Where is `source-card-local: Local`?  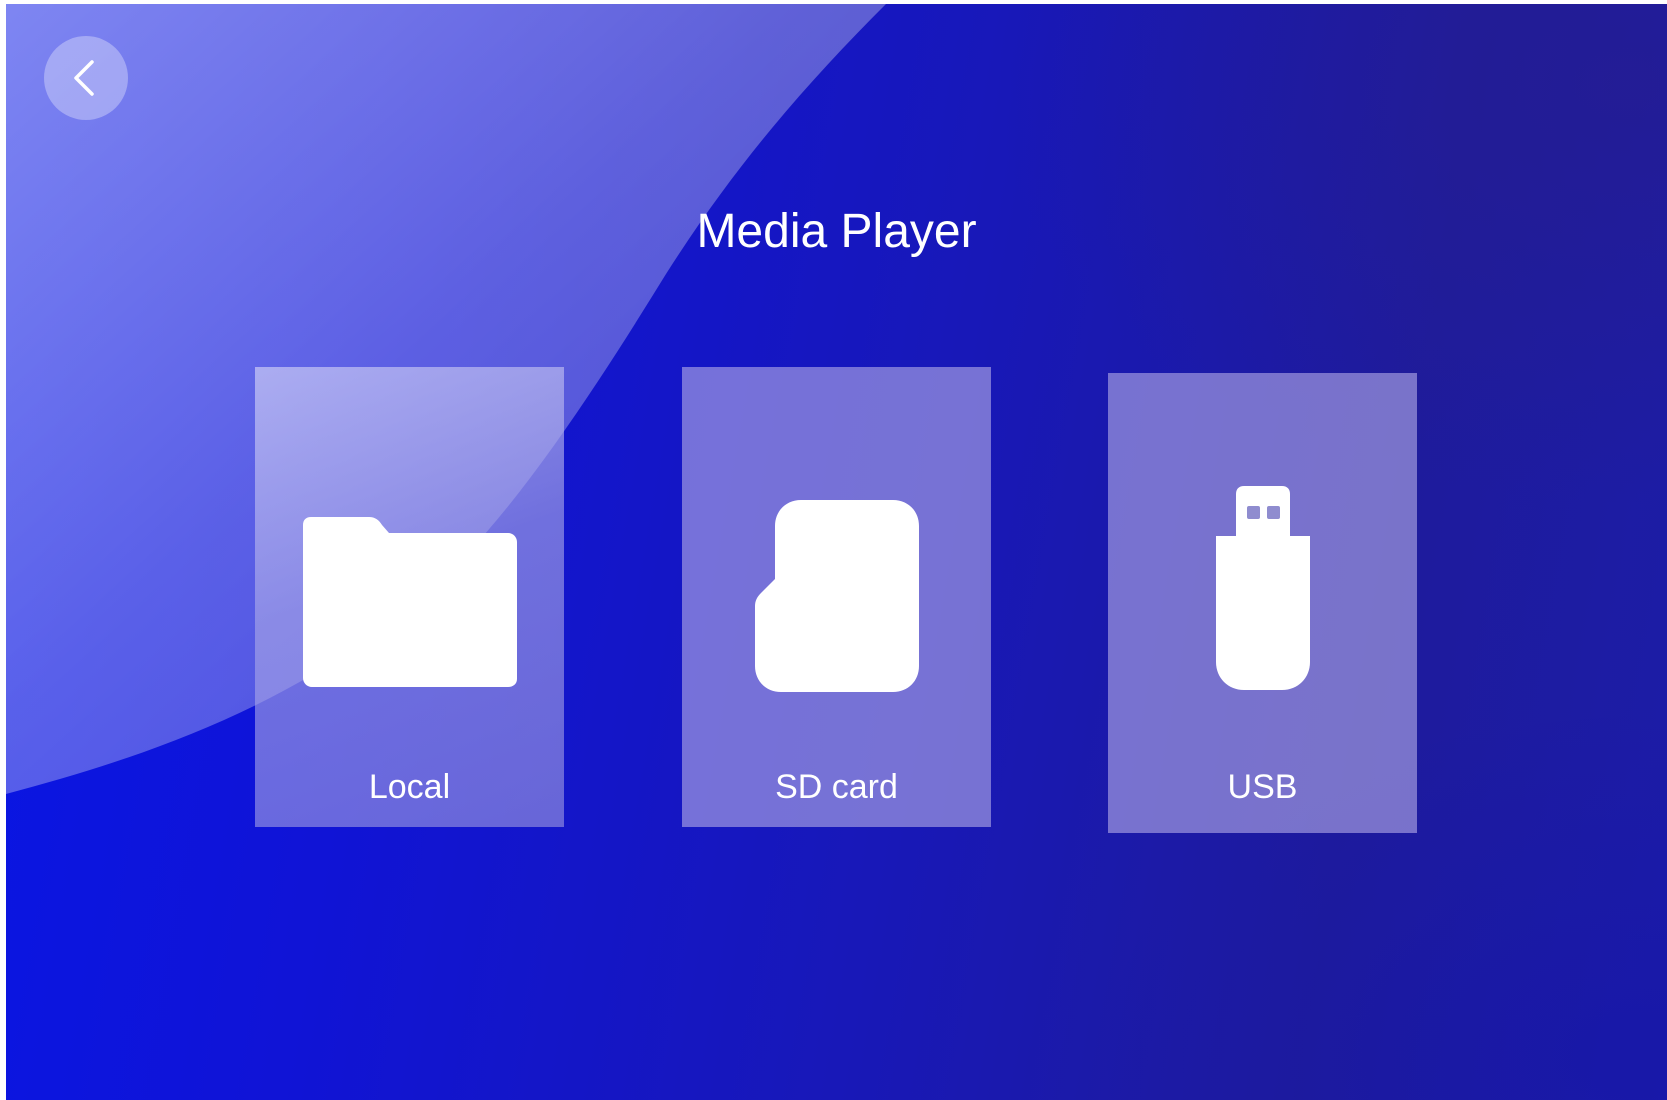
source-card-local: Local is located at coordinates (409, 597).